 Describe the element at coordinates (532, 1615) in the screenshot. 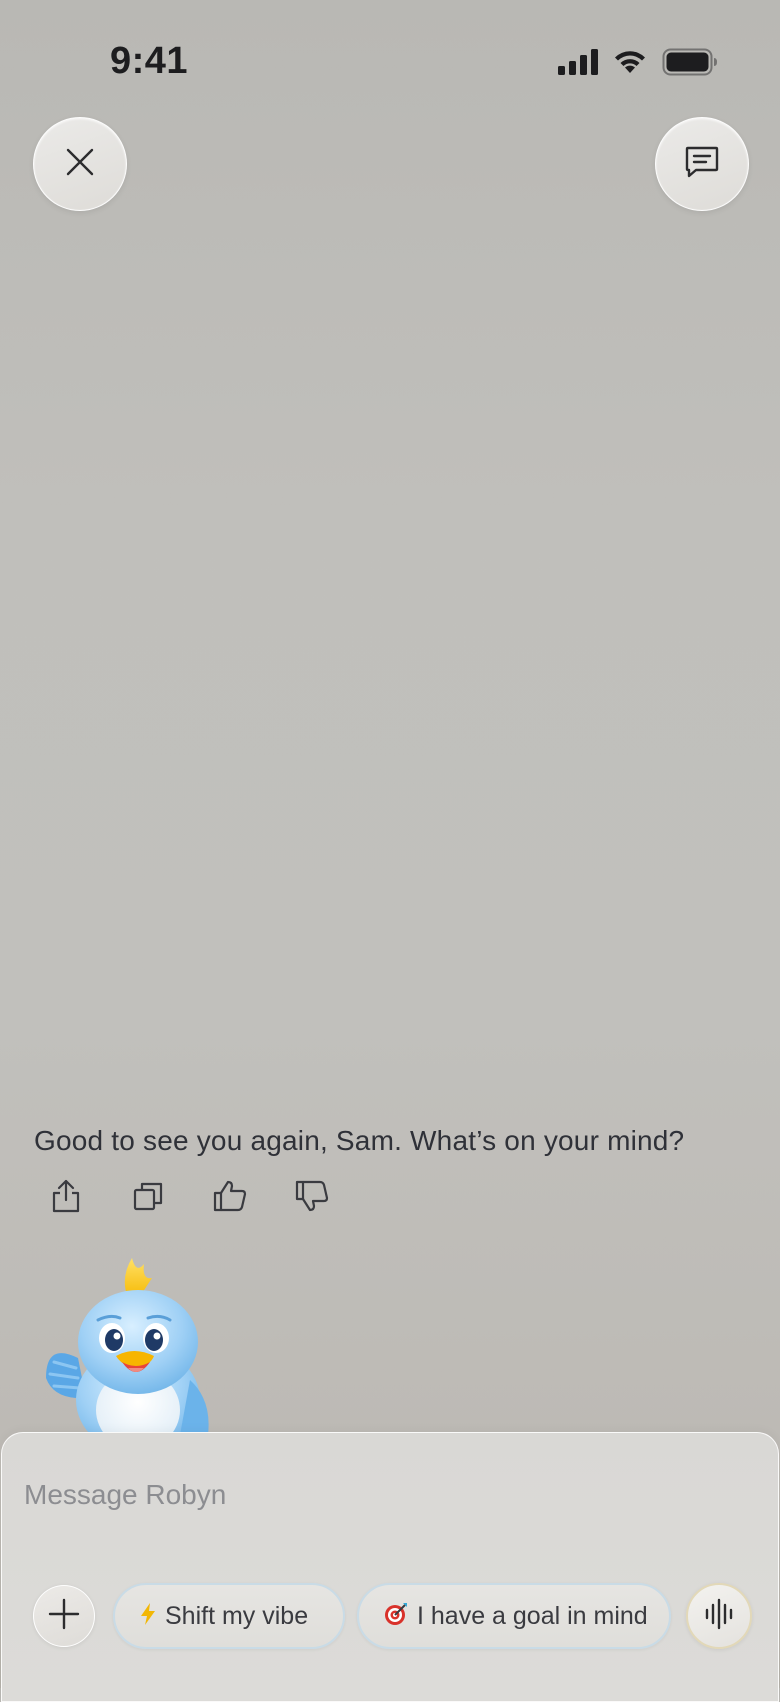

I see `suggestion-chip-label: I have a goal in mind` at that location.